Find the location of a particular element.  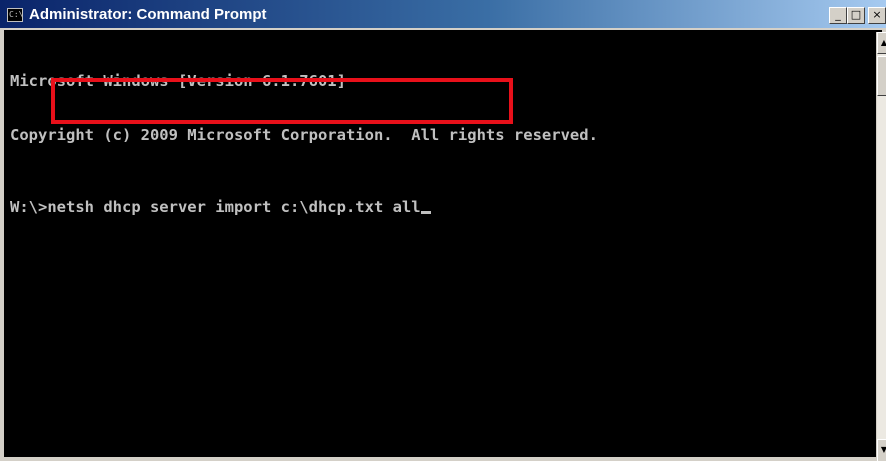

close-icon: × is located at coordinates (877, 14).